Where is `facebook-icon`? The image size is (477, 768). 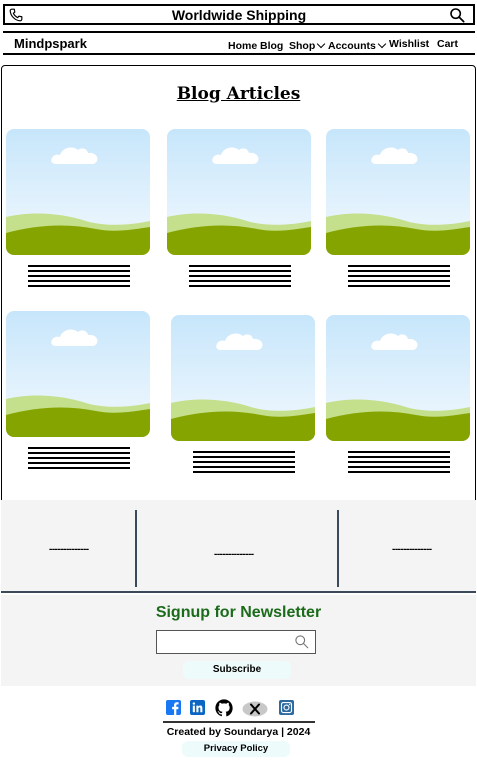 facebook-icon is located at coordinates (173, 707).